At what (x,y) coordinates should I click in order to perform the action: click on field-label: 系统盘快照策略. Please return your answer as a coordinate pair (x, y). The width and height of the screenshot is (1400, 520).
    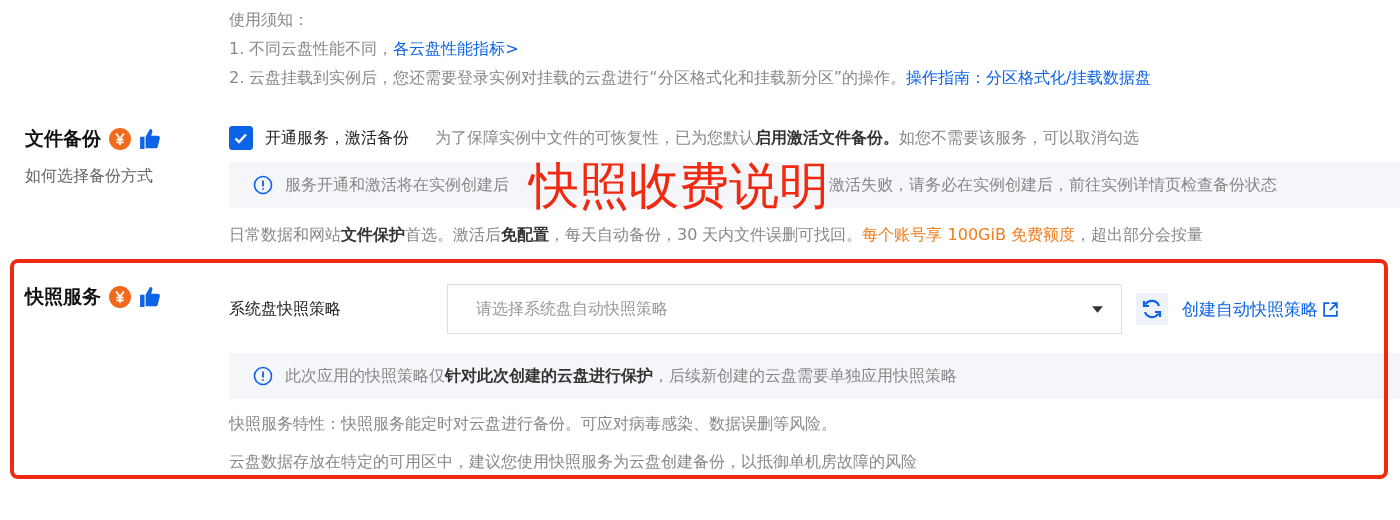
    Looking at the image, I should click on (285, 309).